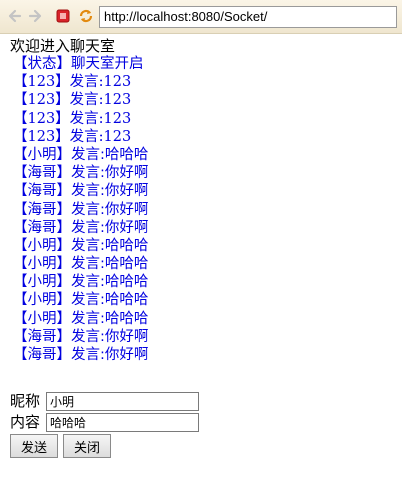  Describe the element at coordinates (63, 16) in the screenshot. I see `stop-icon` at that location.